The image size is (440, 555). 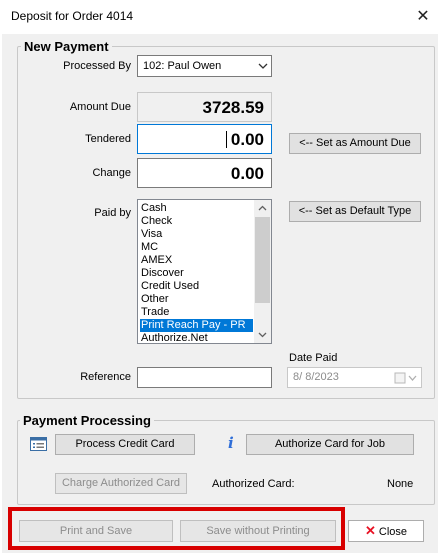 What do you see at coordinates (253, 484) in the screenshot?
I see `authorized-card-label: Authorized Card:` at bounding box center [253, 484].